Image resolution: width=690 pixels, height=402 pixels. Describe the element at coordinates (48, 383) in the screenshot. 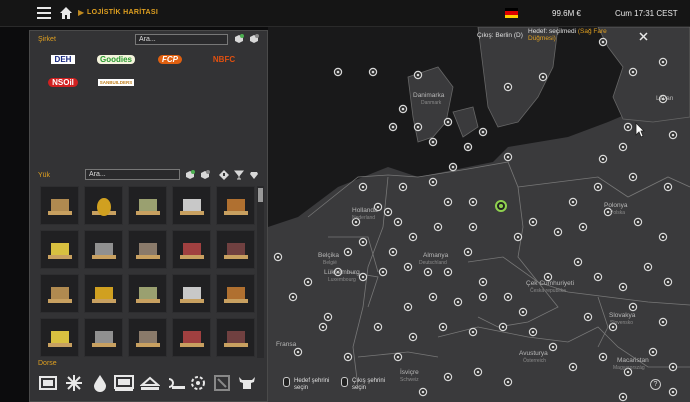

I see `dry-van-icon` at that location.